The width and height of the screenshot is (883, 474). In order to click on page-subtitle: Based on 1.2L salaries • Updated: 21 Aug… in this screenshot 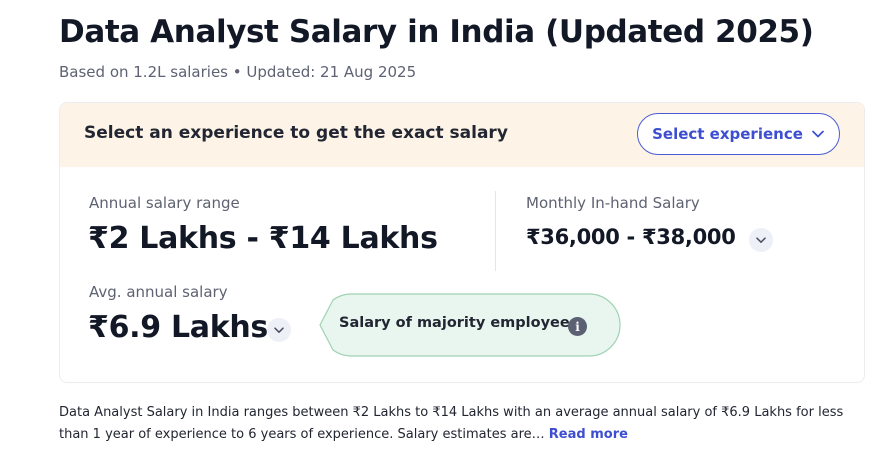, I will do `click(238, 72)`.